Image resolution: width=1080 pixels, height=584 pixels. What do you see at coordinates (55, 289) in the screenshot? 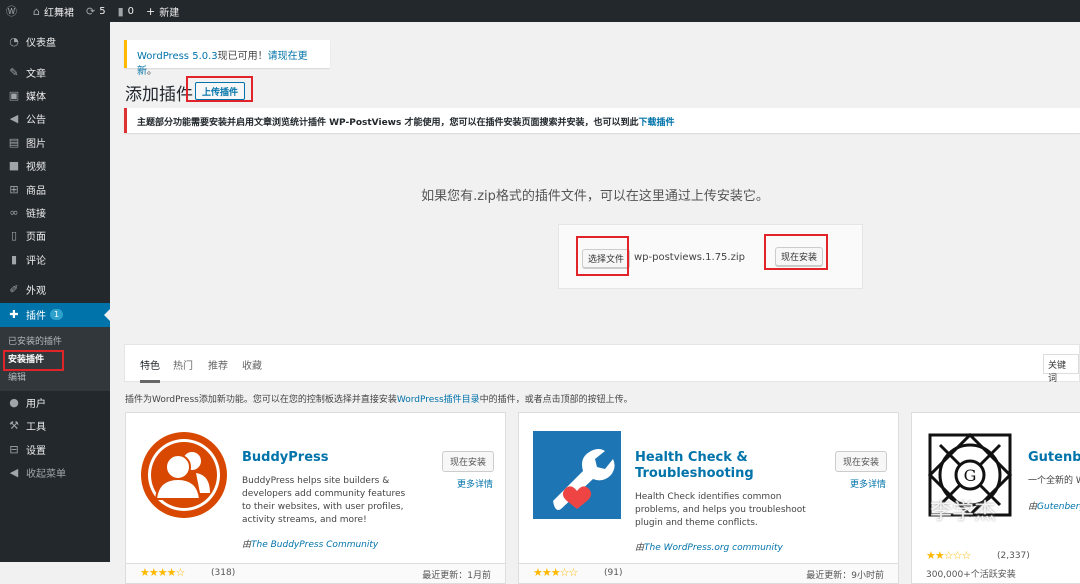
I see `menu-appearance: ✐ 外观` at bounding box center [55, 289].